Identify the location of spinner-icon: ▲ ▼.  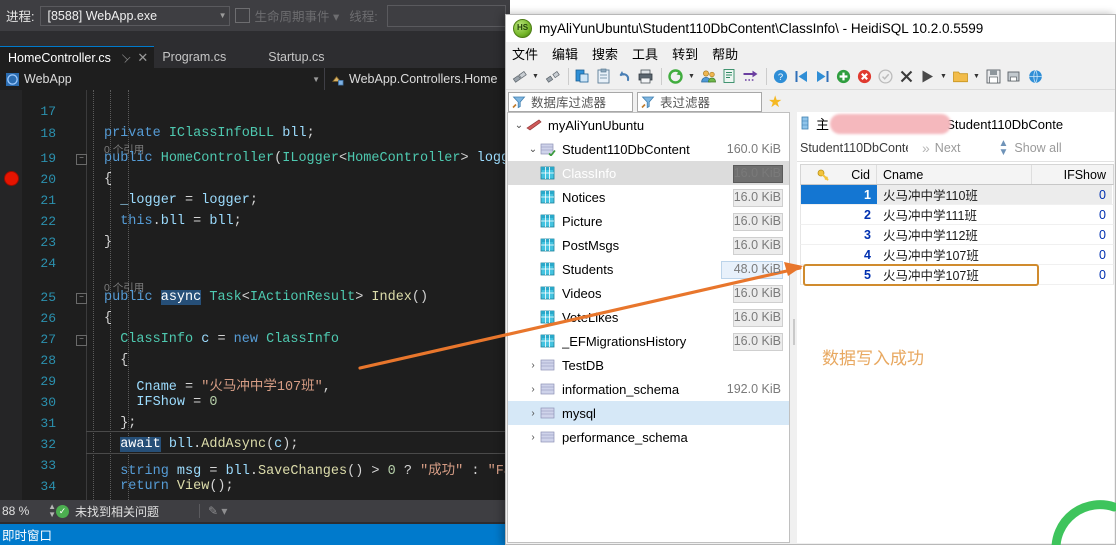
(52, 511).